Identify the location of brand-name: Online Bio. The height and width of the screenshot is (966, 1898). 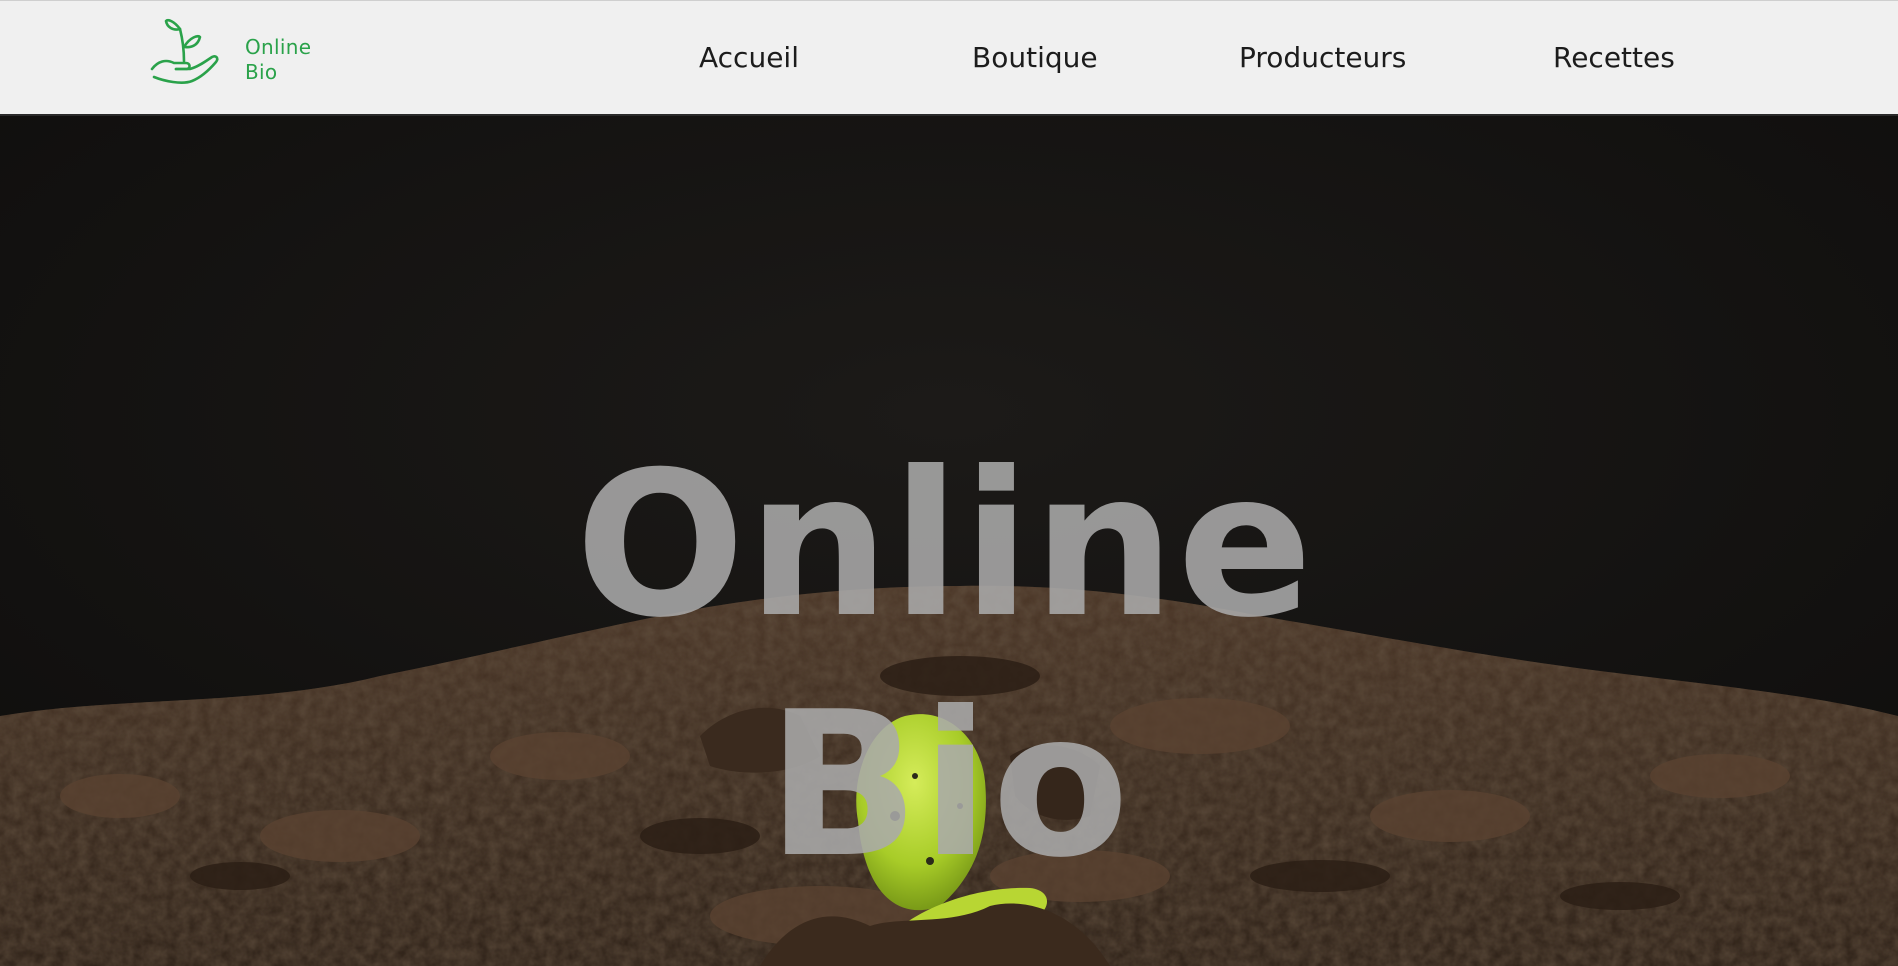
(278, 60).